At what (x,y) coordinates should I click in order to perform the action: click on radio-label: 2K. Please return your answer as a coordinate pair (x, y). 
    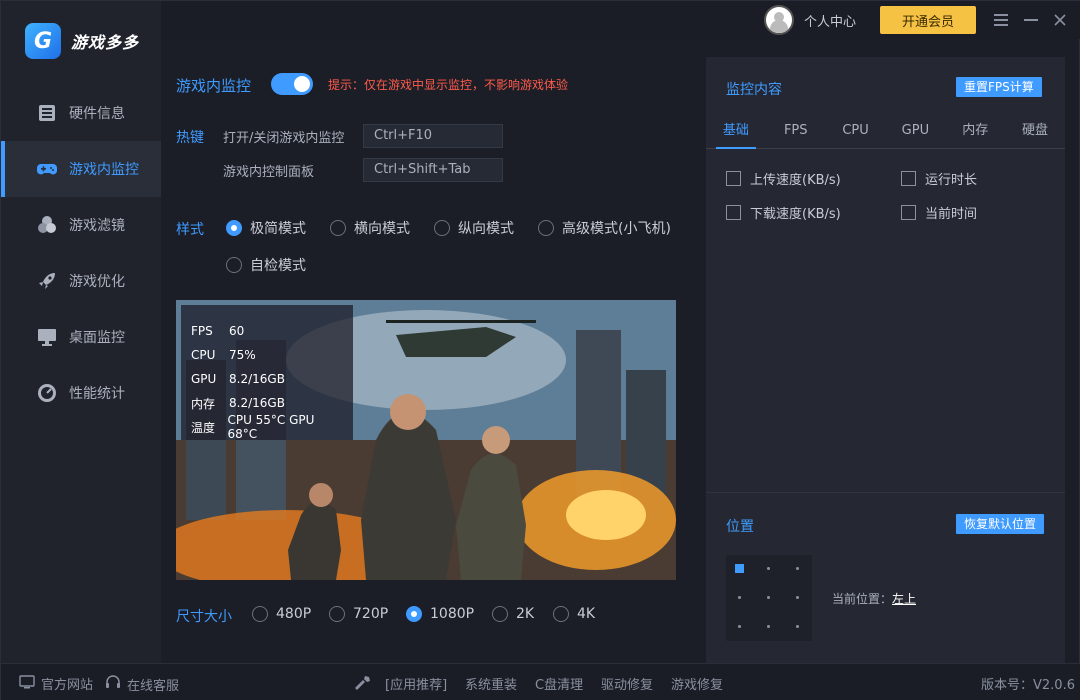
    Looking at the image, I should click on (525, 614).